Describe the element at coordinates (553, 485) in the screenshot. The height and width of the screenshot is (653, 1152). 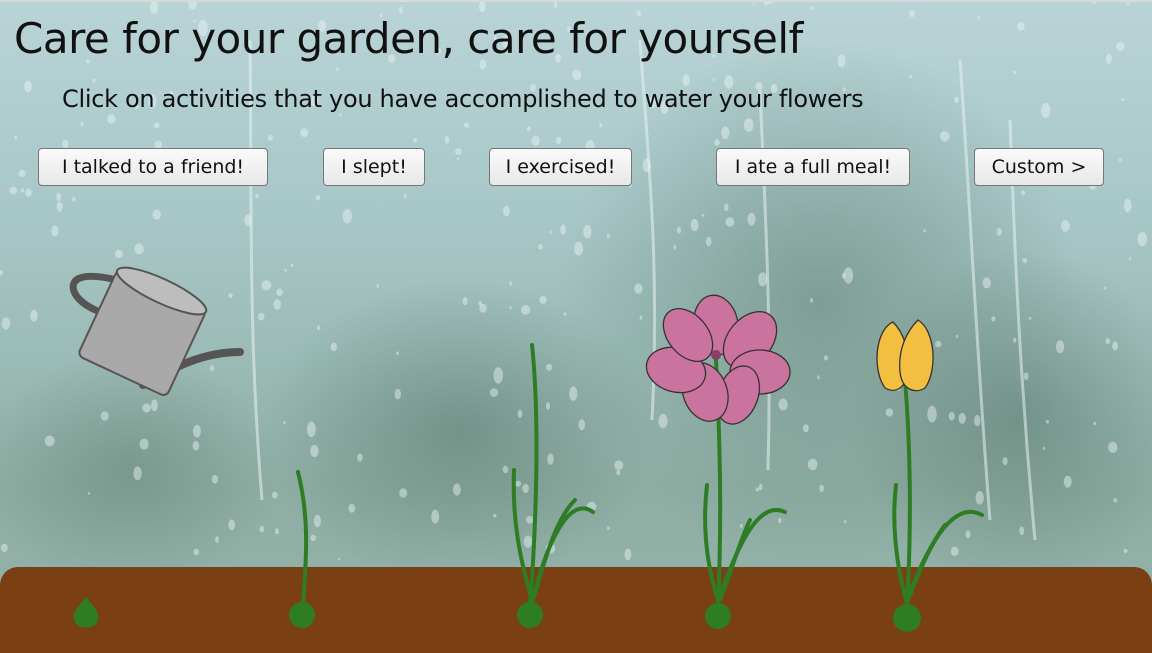
I see `leafy-plant` at that location.